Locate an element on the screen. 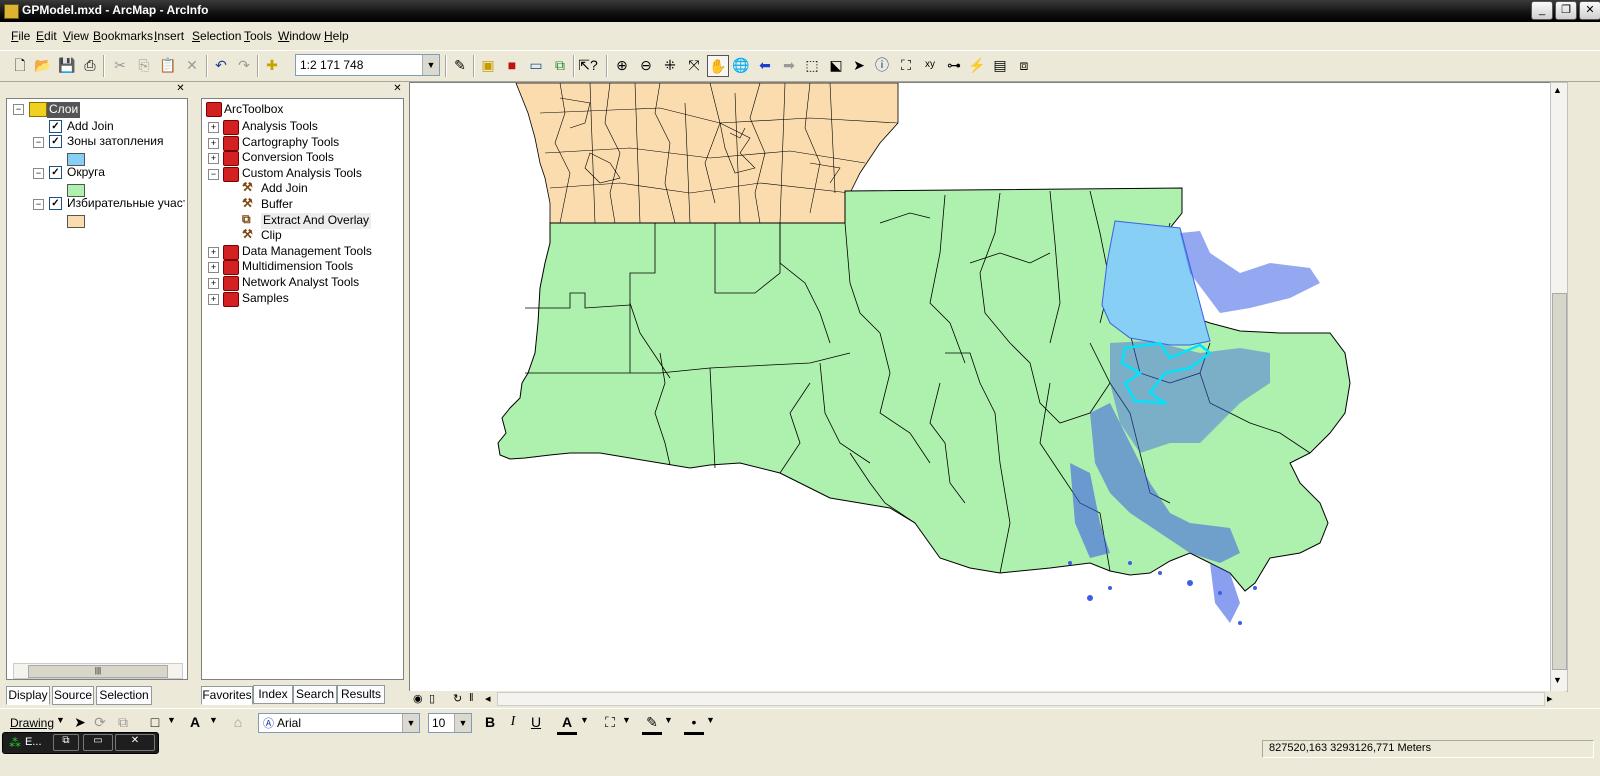  arccatalog-icon: ▣ is located at coordinates (488, 65).